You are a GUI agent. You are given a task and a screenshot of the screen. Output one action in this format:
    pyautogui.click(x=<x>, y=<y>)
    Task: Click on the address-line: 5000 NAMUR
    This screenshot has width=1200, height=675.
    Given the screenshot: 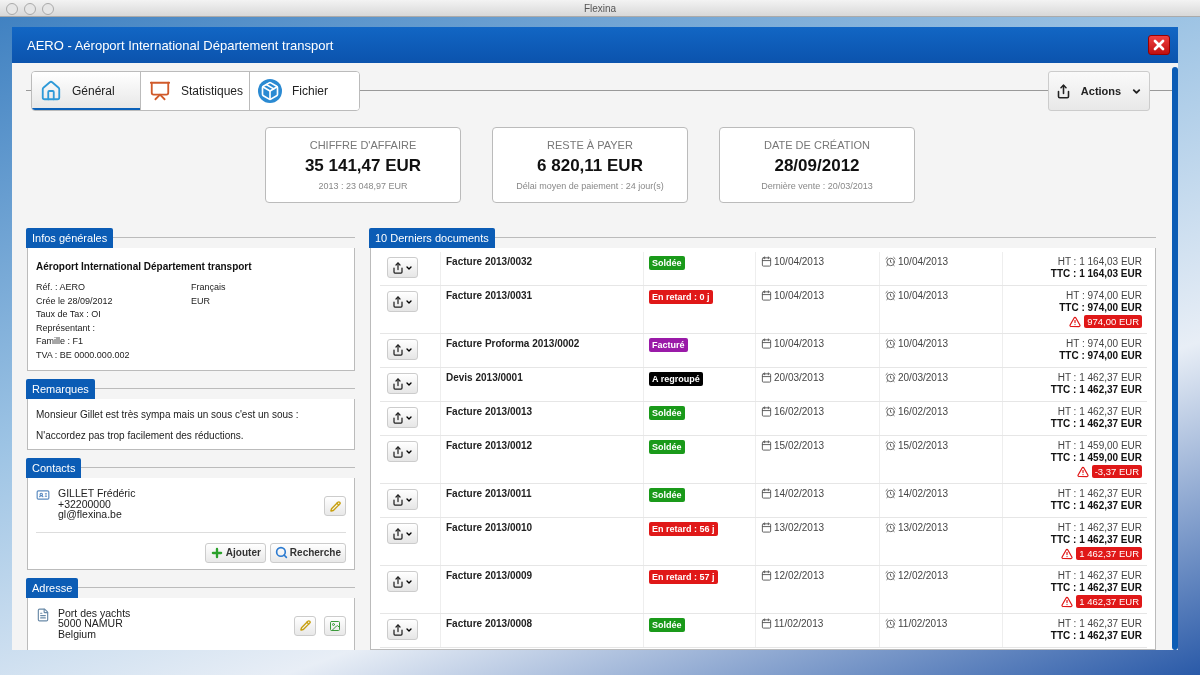 What is the action you would take?
    pyautogui.click(x=90, y=623)
    